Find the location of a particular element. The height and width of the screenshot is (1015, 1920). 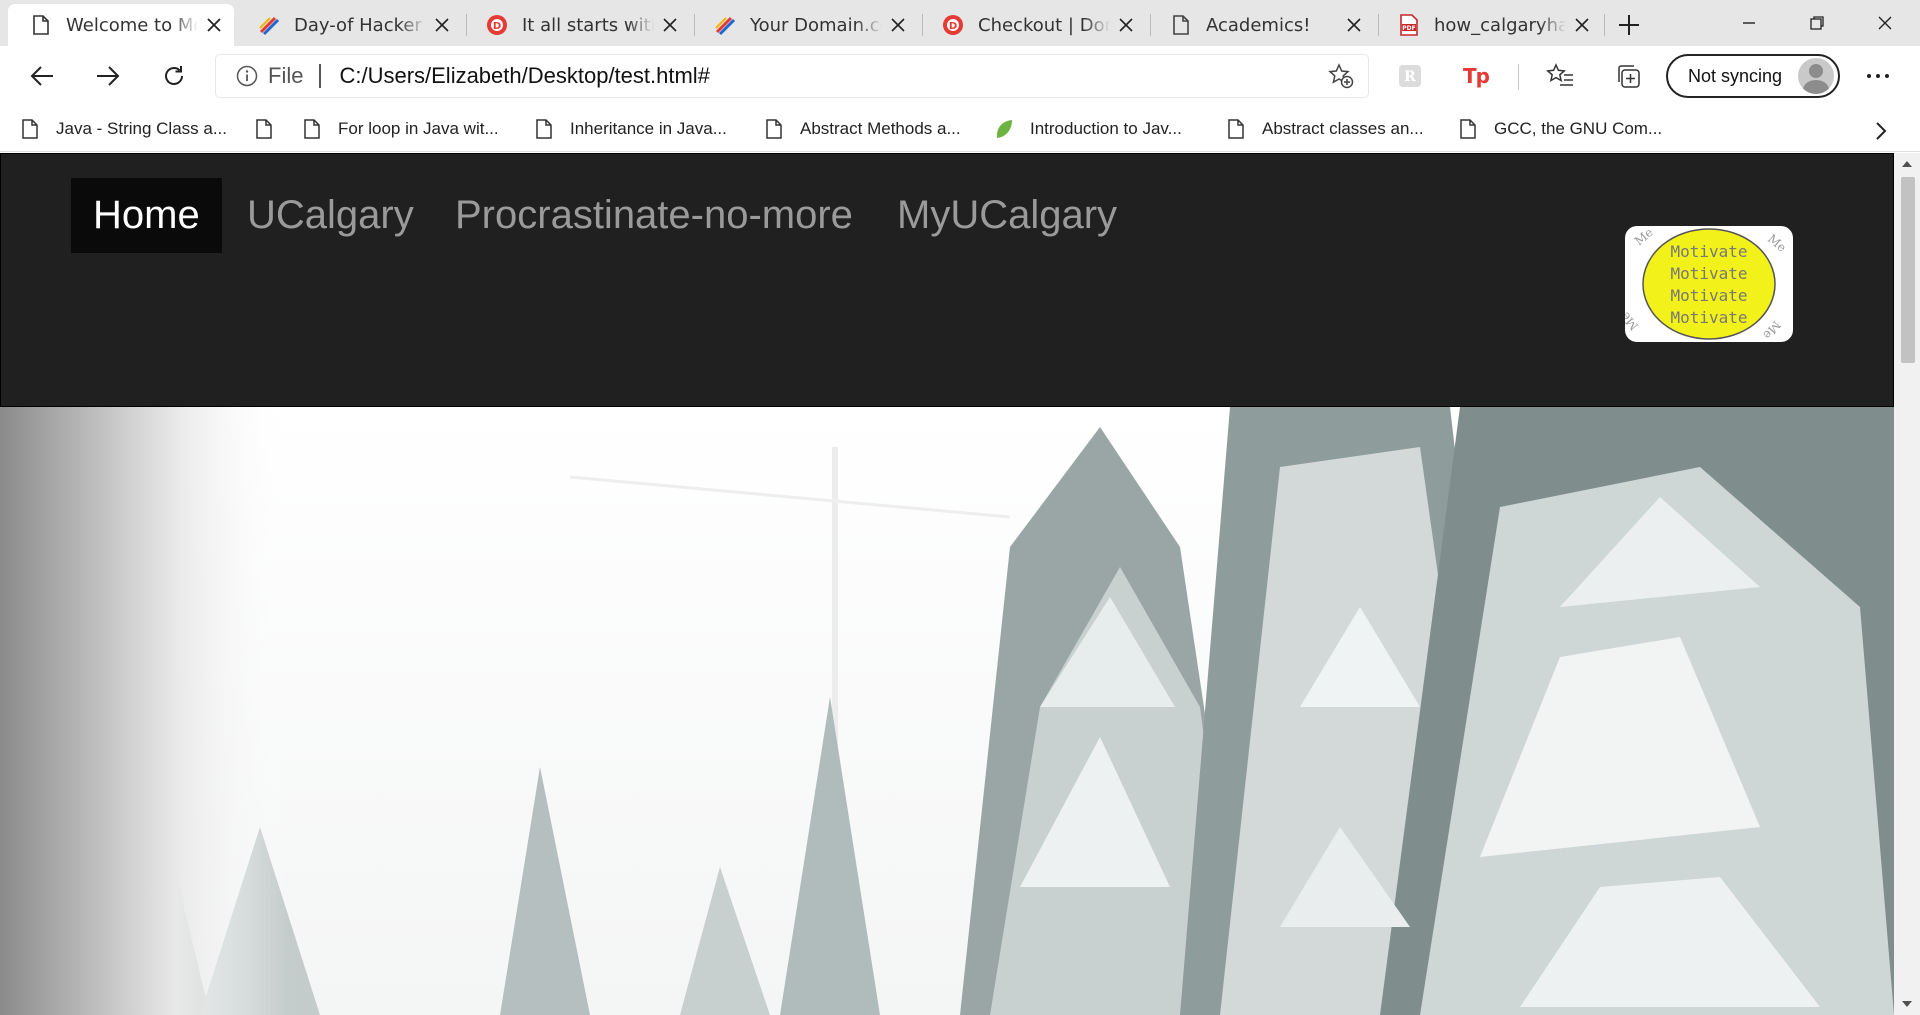

tab-checkout: D Checkout | Domain.com is located at coordinates (1033, 25).